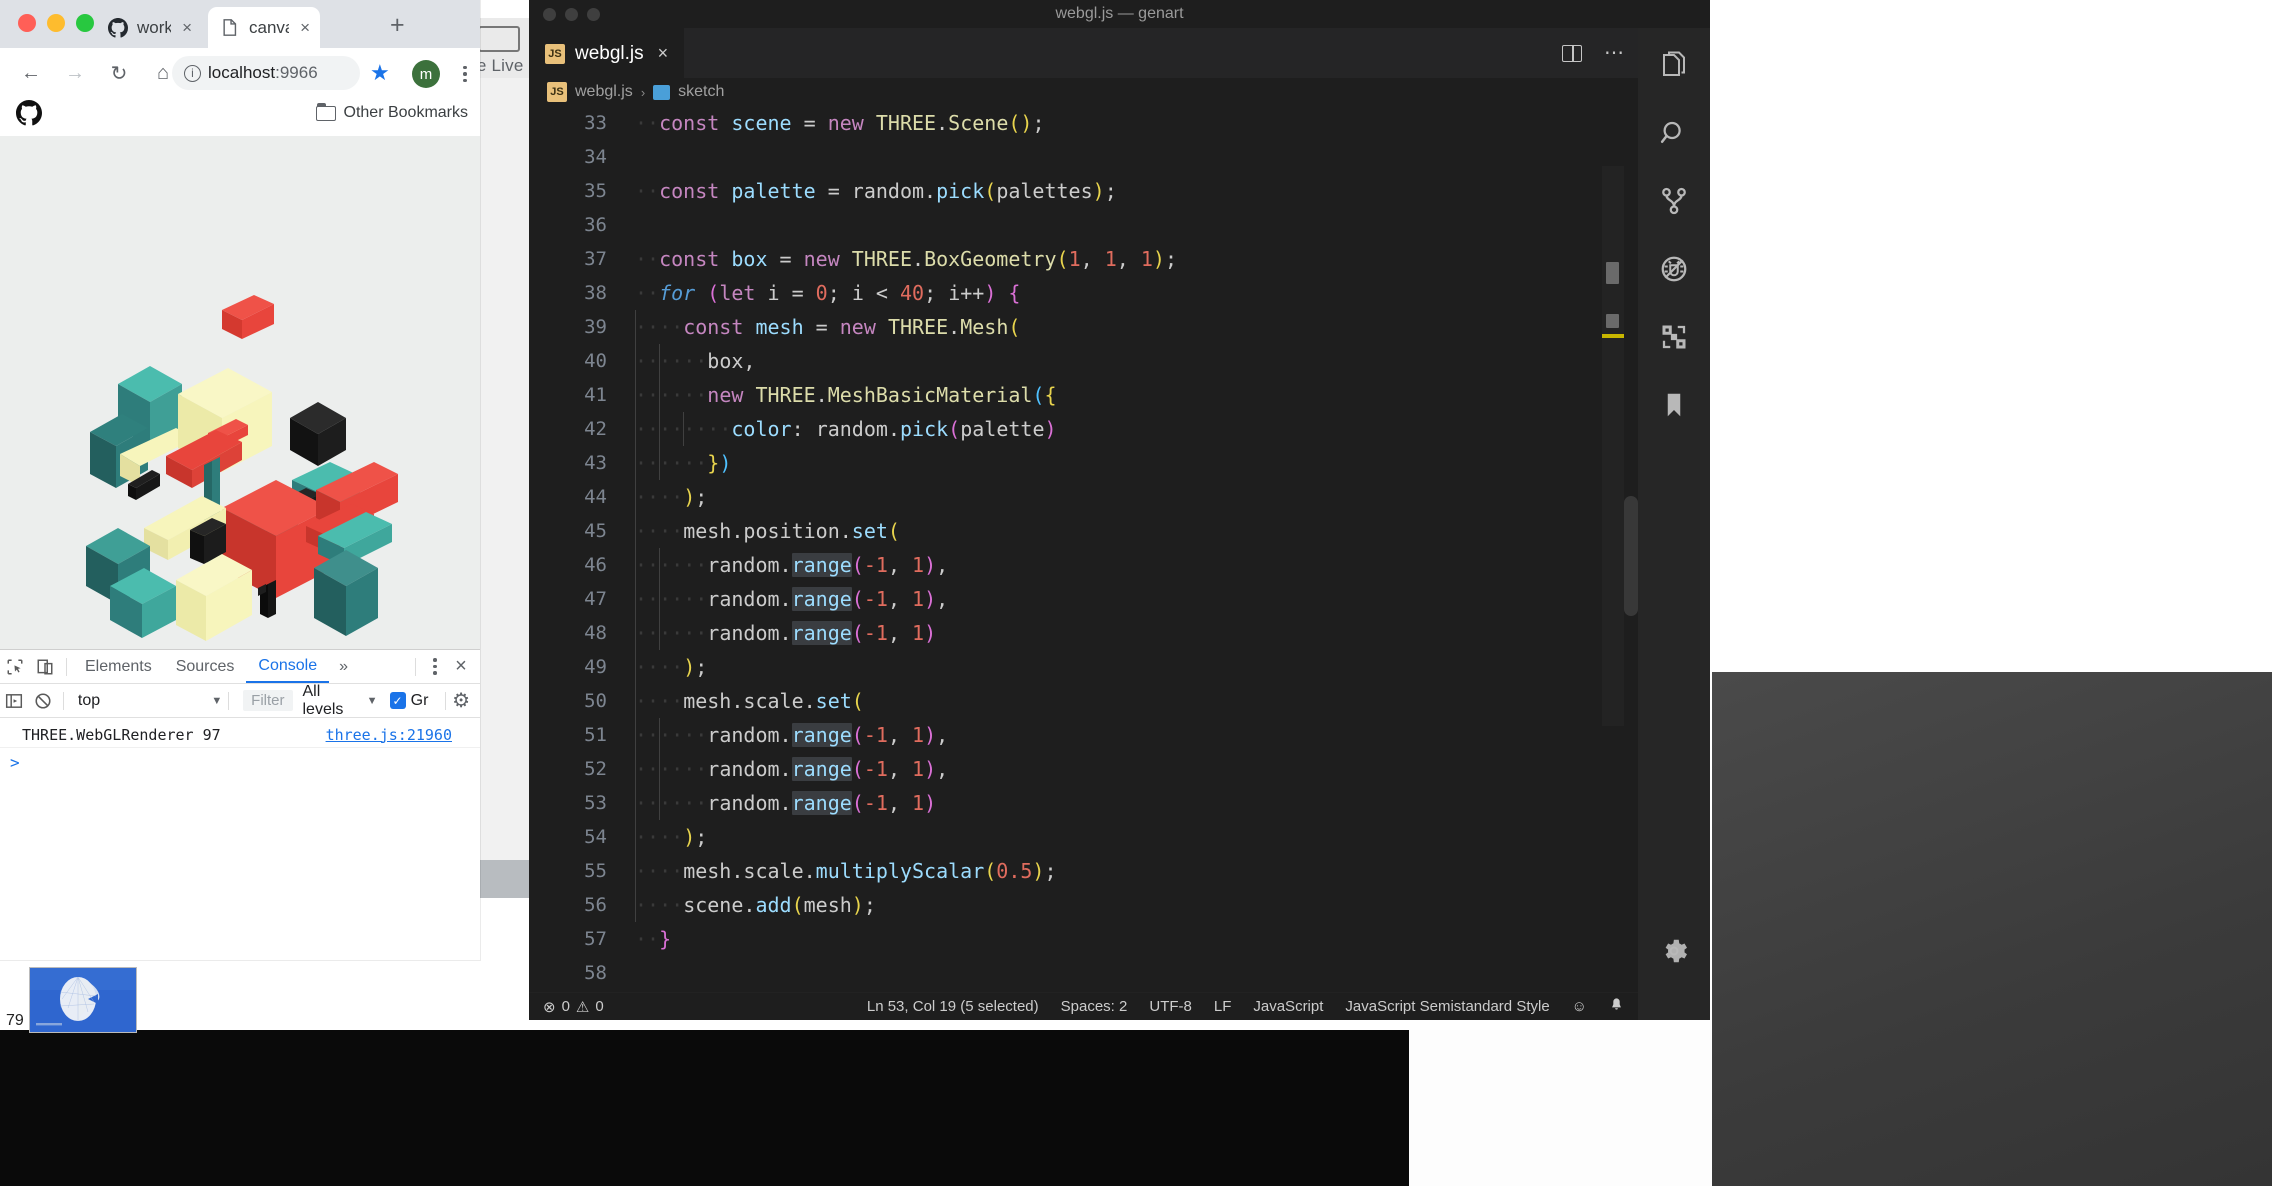  What do you see at coordinates (15, 667) in the screenshot?
I see `inspect-element-icon` at bounding box center [15, 667].